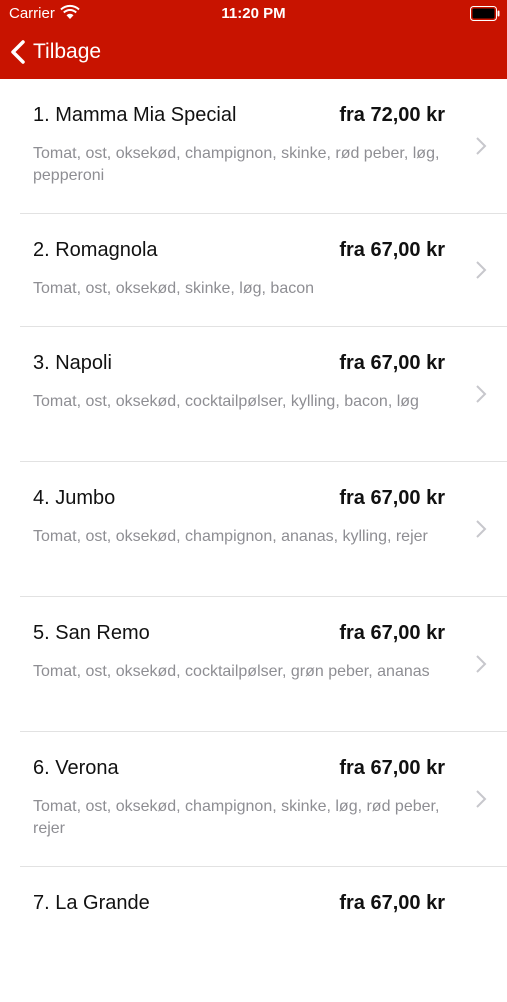  What do you see at coordinates (253, 934) in the screenshot?
I see `list-item: 7. La Grande fra 67,00 kr` at bounding box center [253, 934].